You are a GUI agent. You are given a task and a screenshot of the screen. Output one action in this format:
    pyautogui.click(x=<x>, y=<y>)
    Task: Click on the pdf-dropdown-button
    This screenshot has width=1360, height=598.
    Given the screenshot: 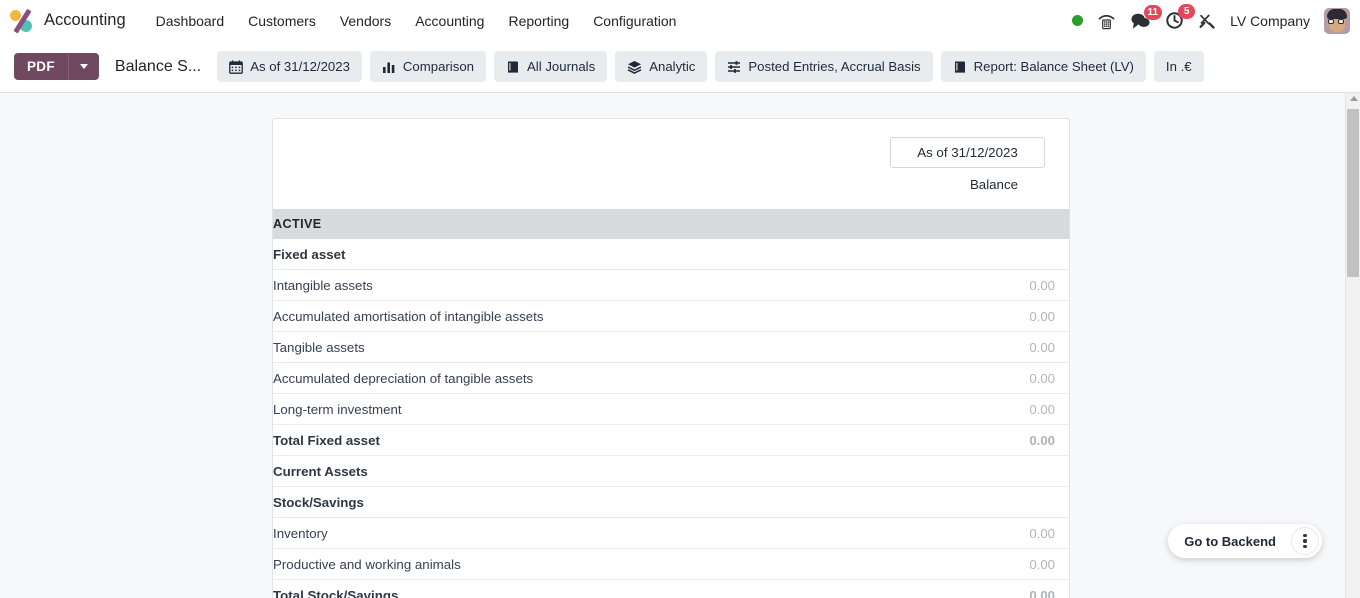 What is the action you would take?
    pyautogui.click(x=83, y=66)
    